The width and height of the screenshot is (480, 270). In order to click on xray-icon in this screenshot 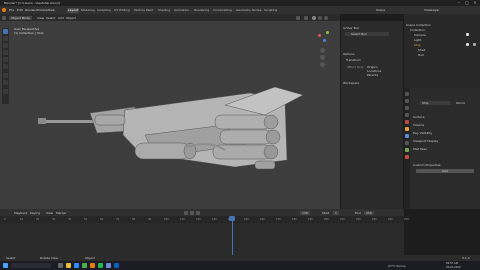, I will do `click(306, 17)`.